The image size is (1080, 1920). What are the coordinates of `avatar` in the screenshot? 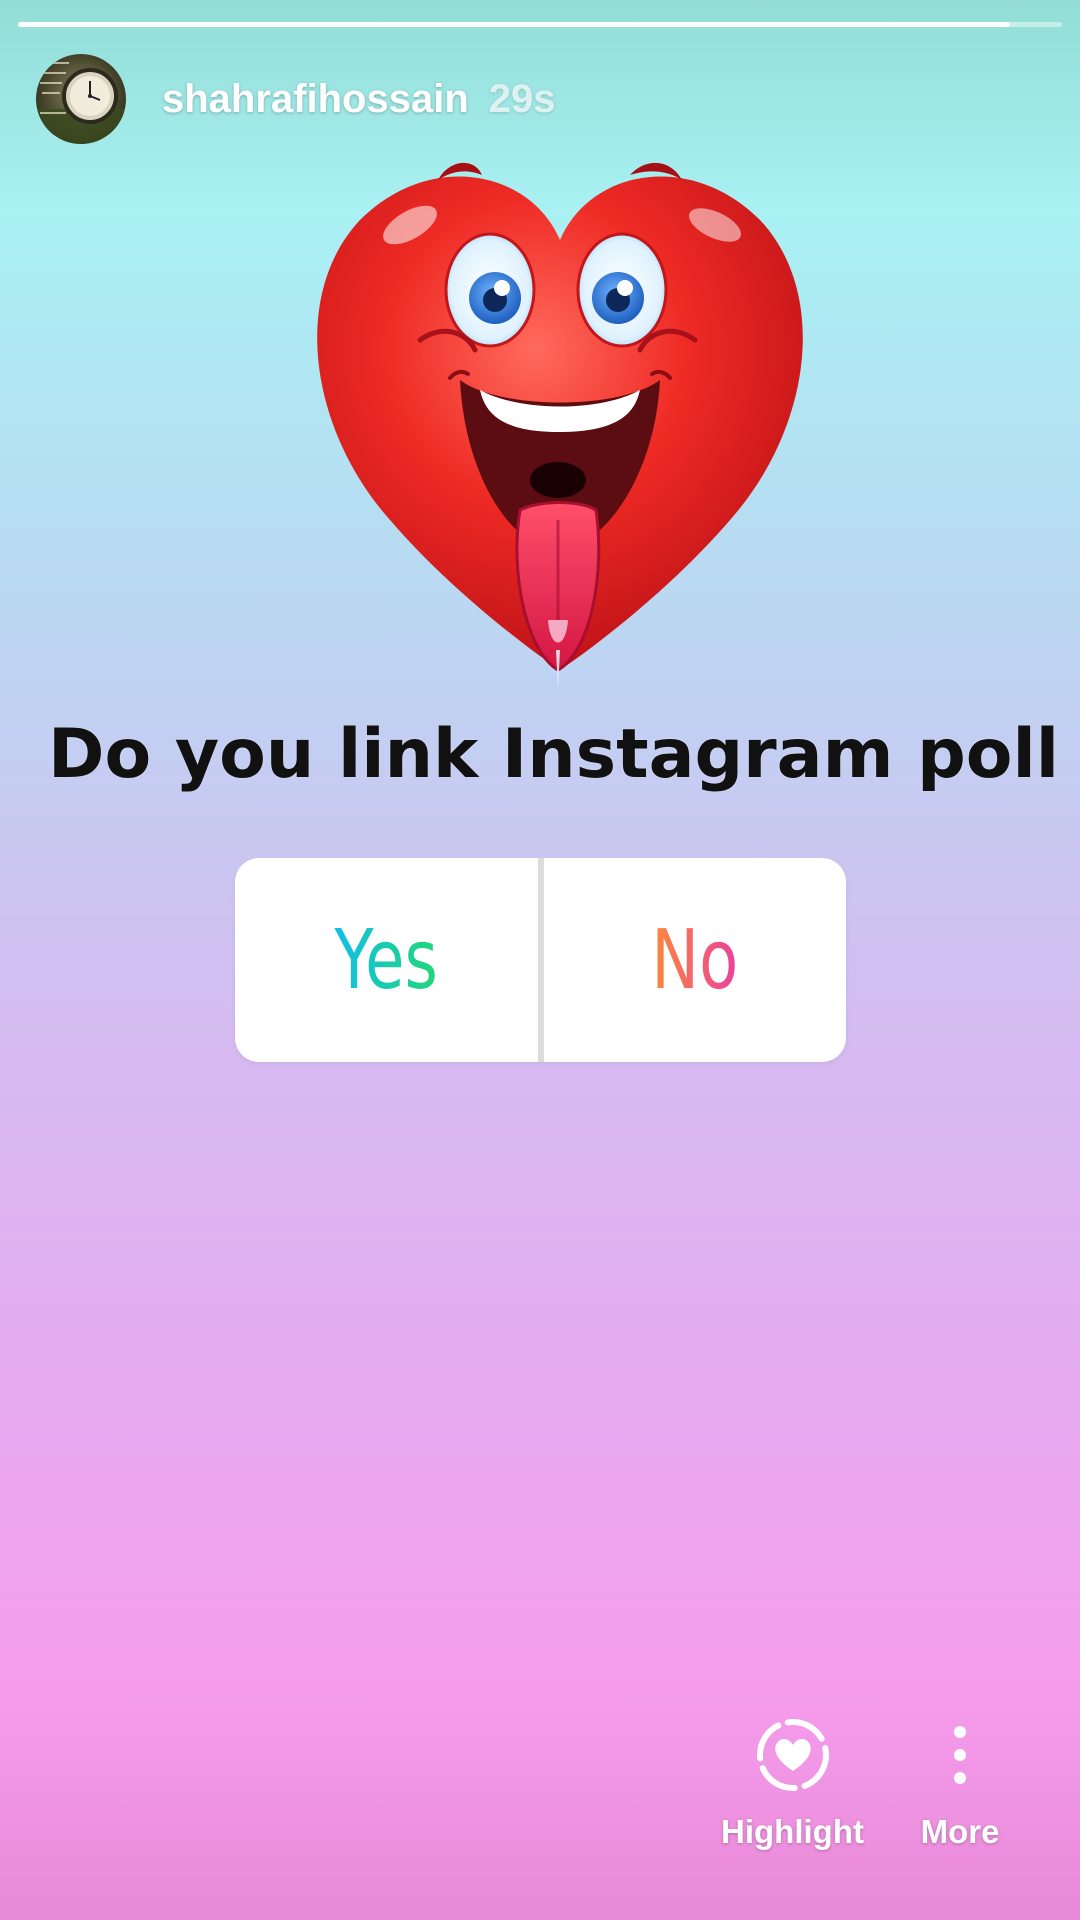 It's located at (81, 99).